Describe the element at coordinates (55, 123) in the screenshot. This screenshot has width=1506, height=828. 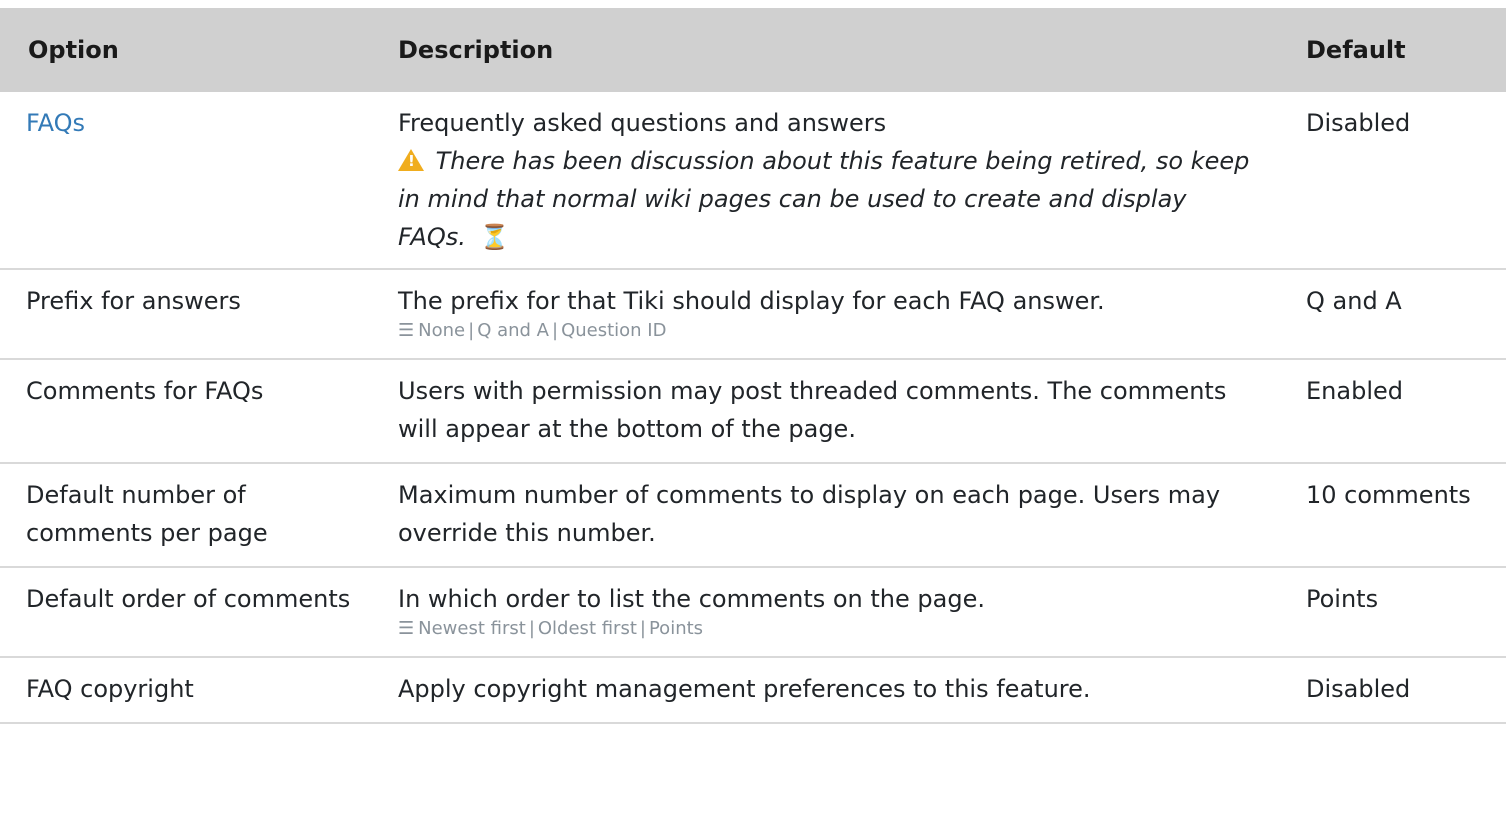
I see `option-link-faqs: FAQs` at that location.